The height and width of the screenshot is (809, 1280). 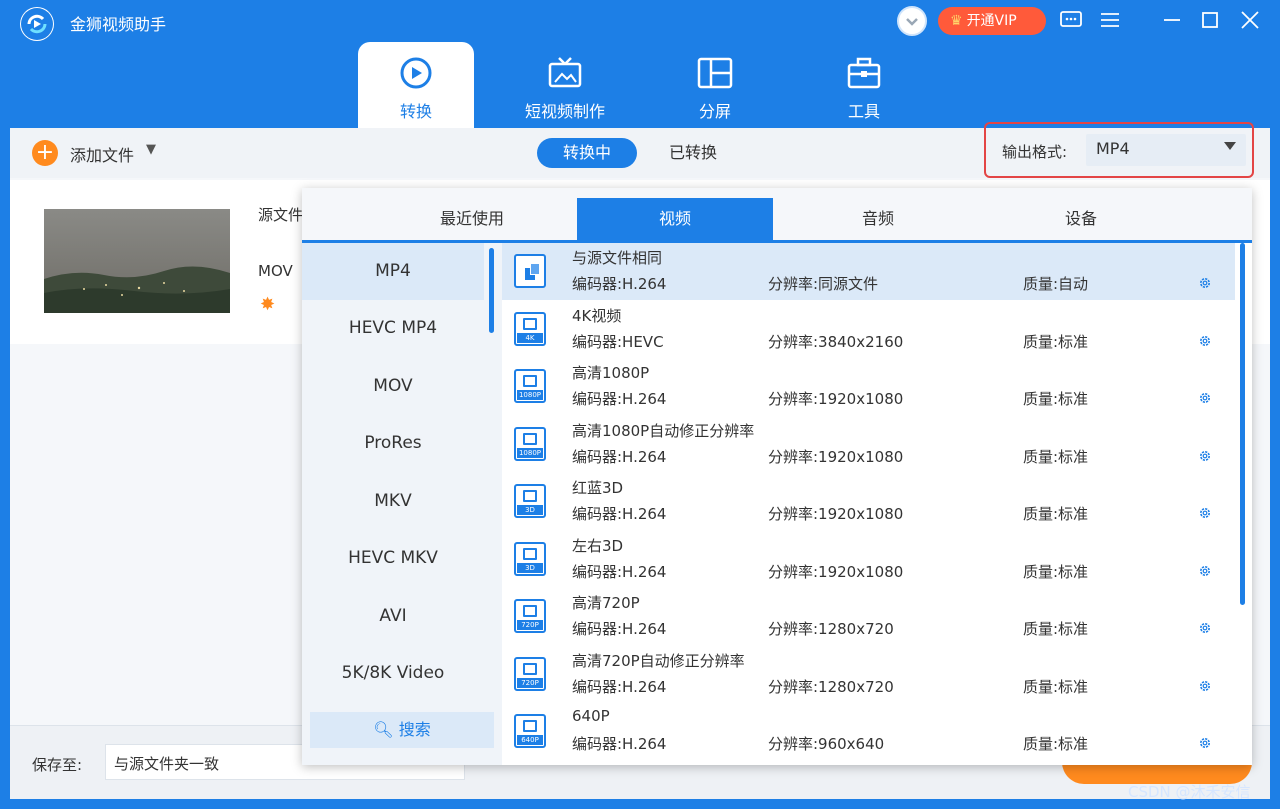 What do you see at coordinates (167, 764) in the screenshot?
I see `save-to-value: 与源文件夹一致` at bounding box center [167, 764].